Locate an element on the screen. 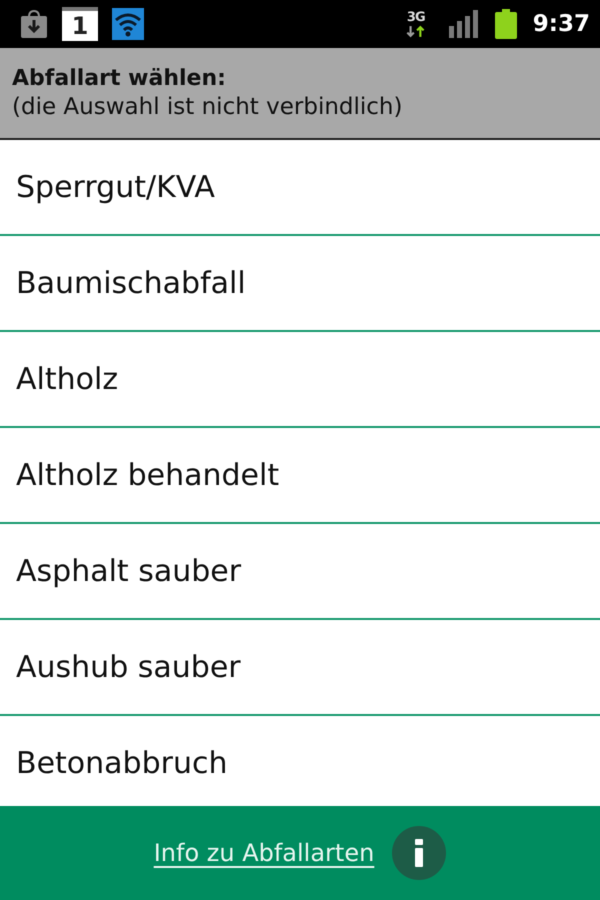 The width and height of the screenshot is (600, 900). list-item: Baumischabfall is located at coordinates (300, 284).